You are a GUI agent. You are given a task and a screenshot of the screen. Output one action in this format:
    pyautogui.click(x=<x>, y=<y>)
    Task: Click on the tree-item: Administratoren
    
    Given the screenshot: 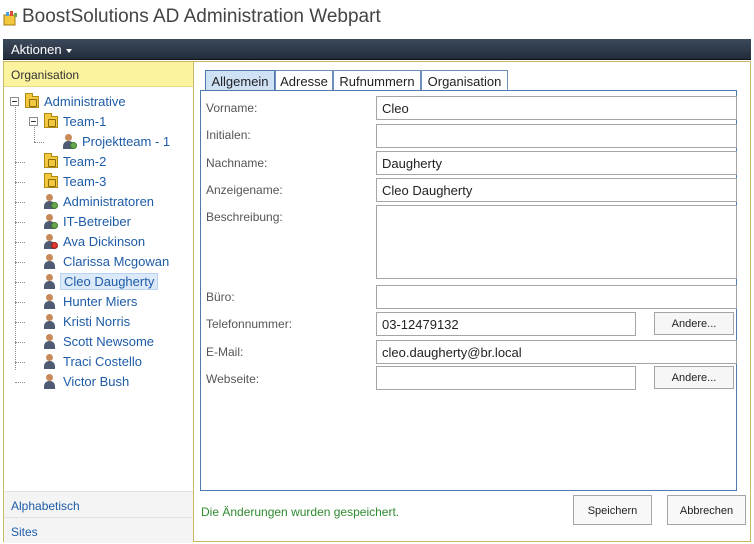 What is the action you would take?
    pyautogui.click(x=98, y=202)
    